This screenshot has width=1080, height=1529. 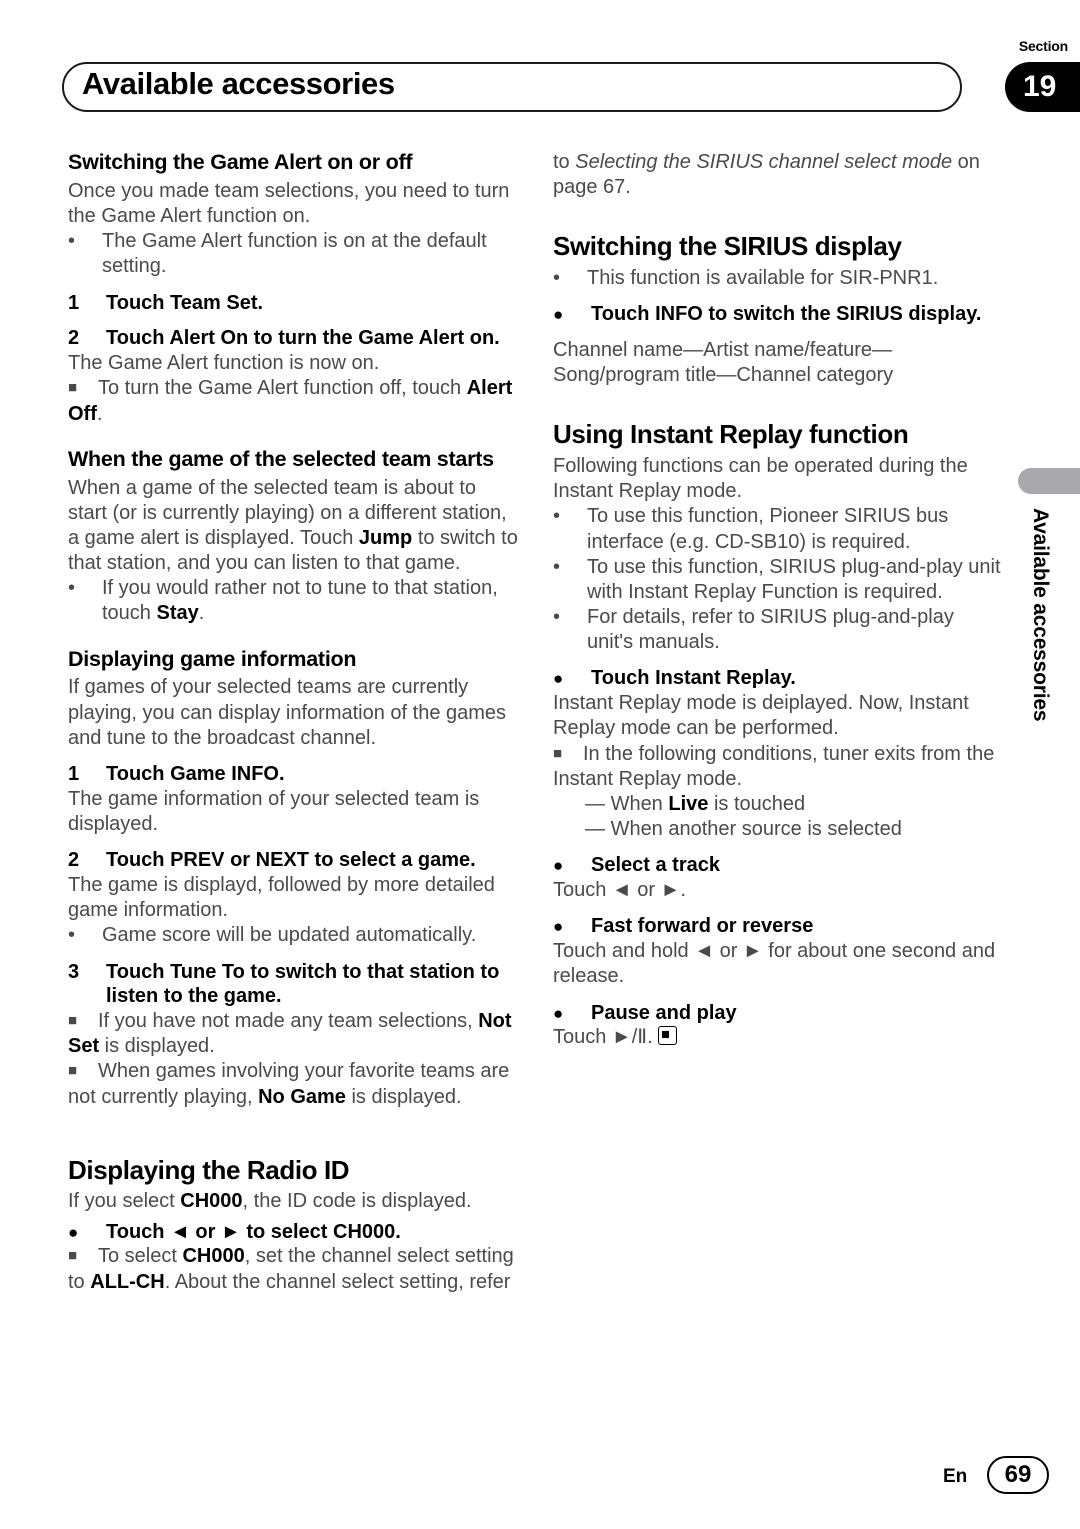 What do you see at coordinates (1018, 1475) in the screenshot?
I see `footer-page-number: 69` at bounding box center [1018, 1475].